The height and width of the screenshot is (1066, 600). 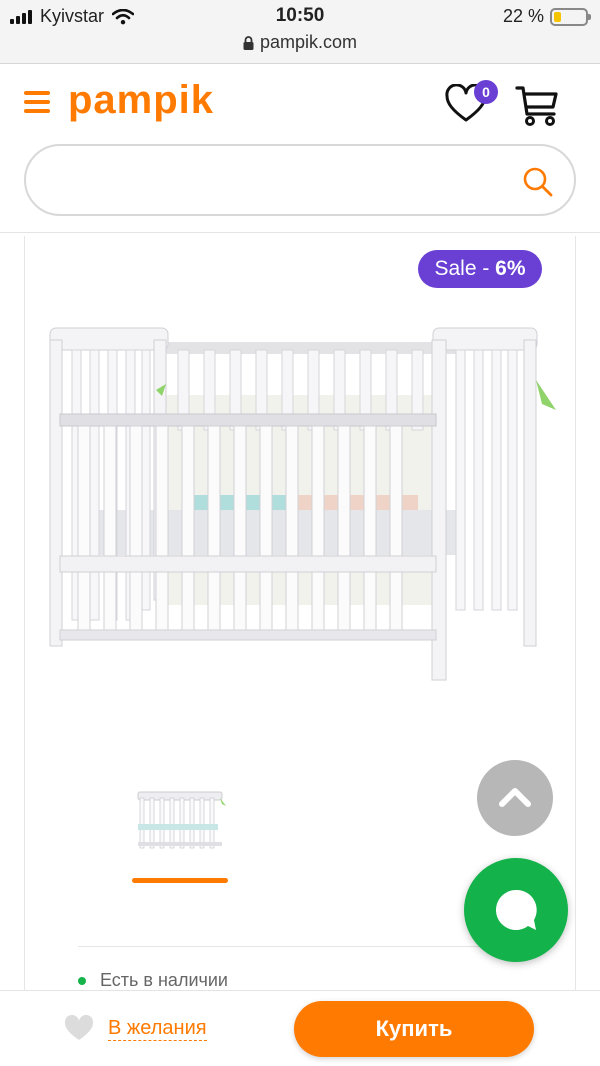 I want to click on sale-badge: Sale - 6%, so click(x=480, y=269).